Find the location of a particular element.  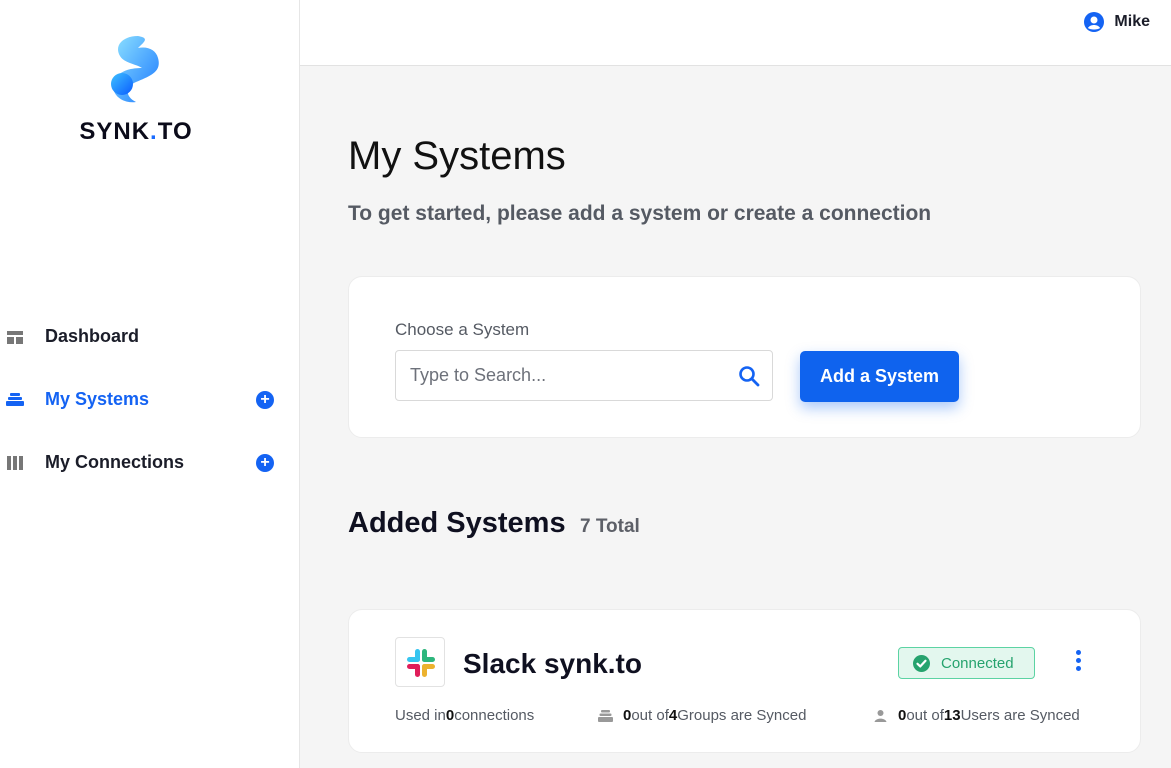

sidebar-item-label: My Connections is located at coordinates (115, 462).